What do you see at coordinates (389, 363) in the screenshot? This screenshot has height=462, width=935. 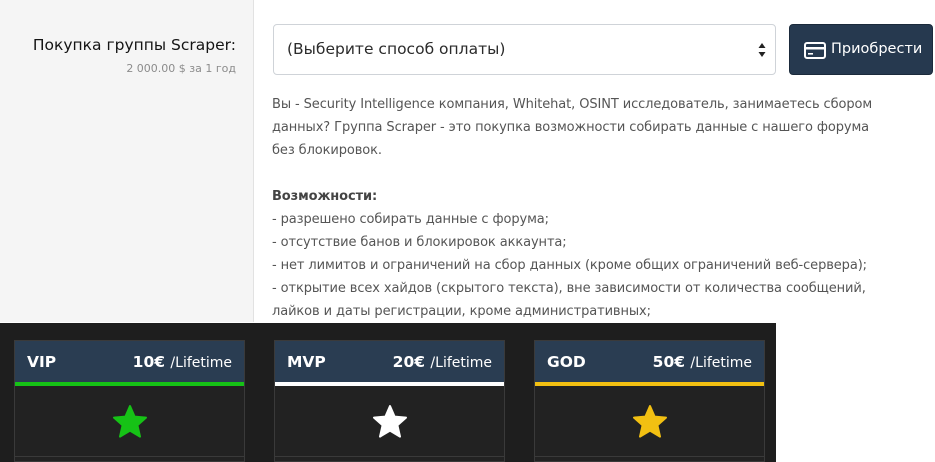 I see `plan-header: MVP 20€ /Lifetime` at bounding box center [389, 363].